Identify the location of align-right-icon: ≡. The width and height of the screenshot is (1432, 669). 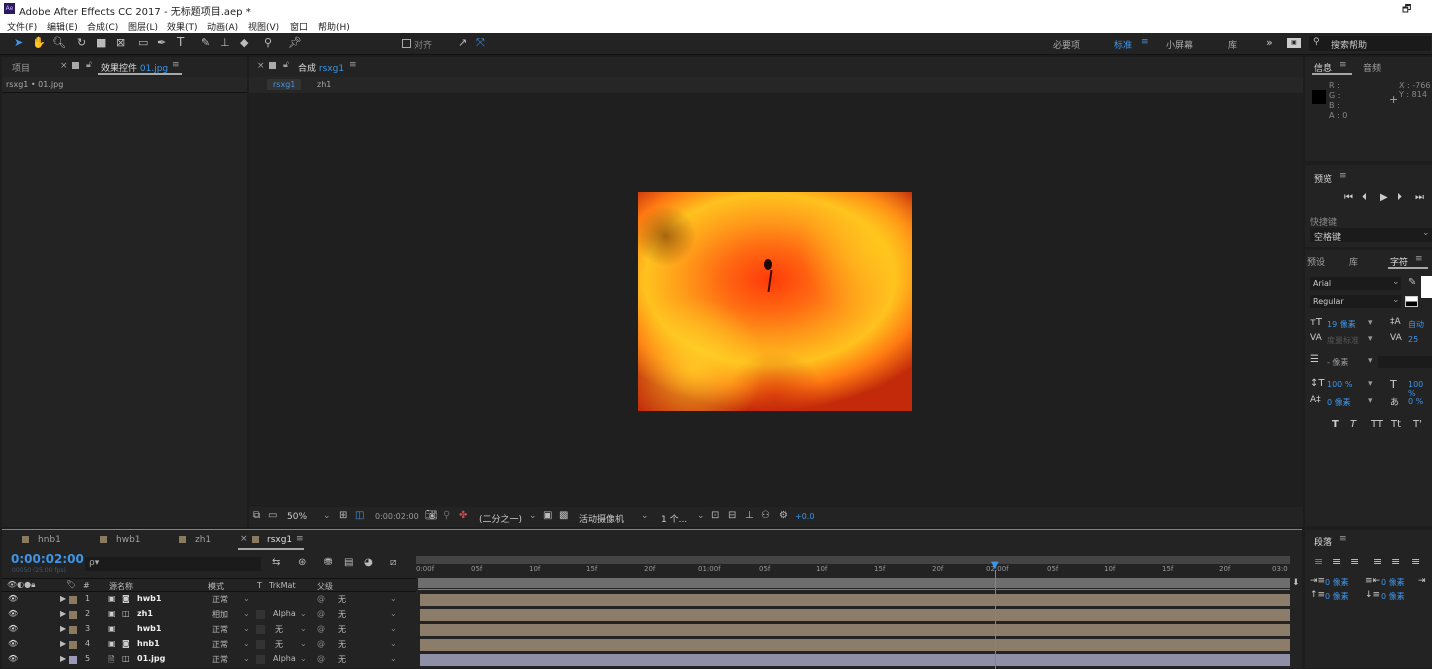
(1354, 561).